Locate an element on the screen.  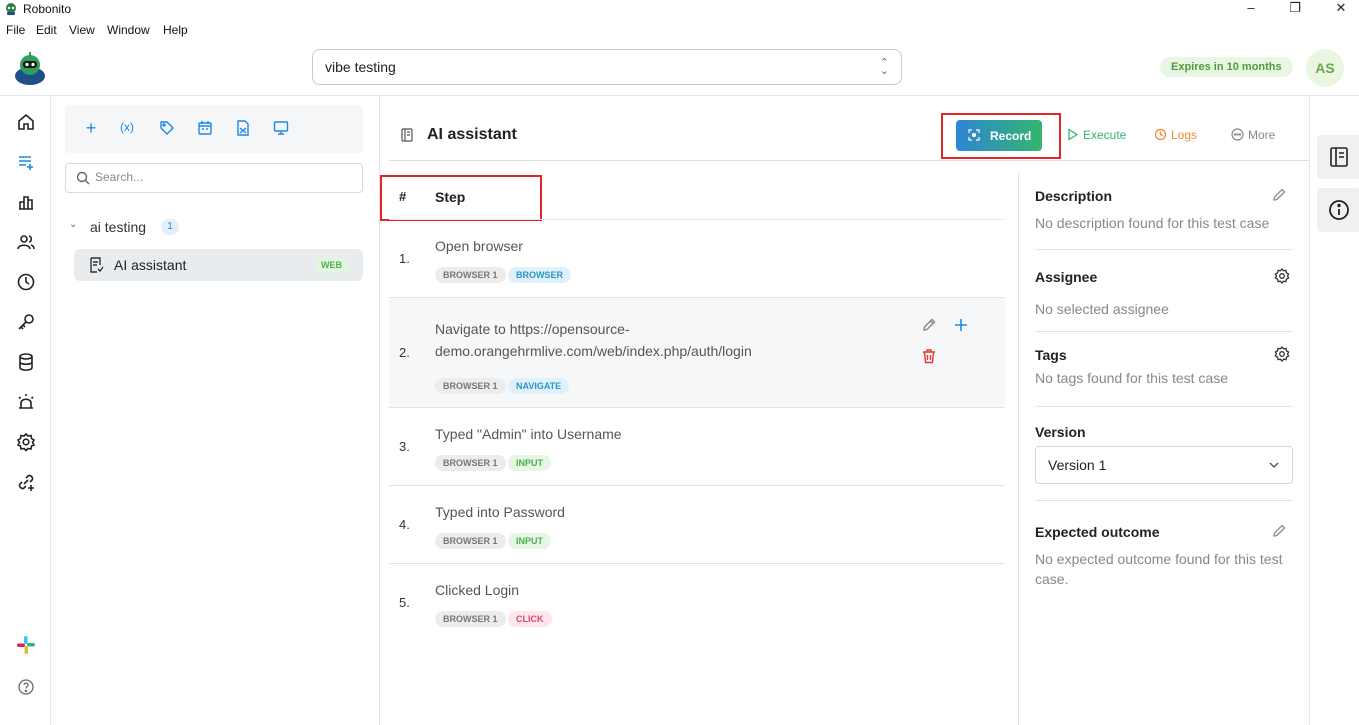
delete-trash-icon is located at coordinates (929, 356).